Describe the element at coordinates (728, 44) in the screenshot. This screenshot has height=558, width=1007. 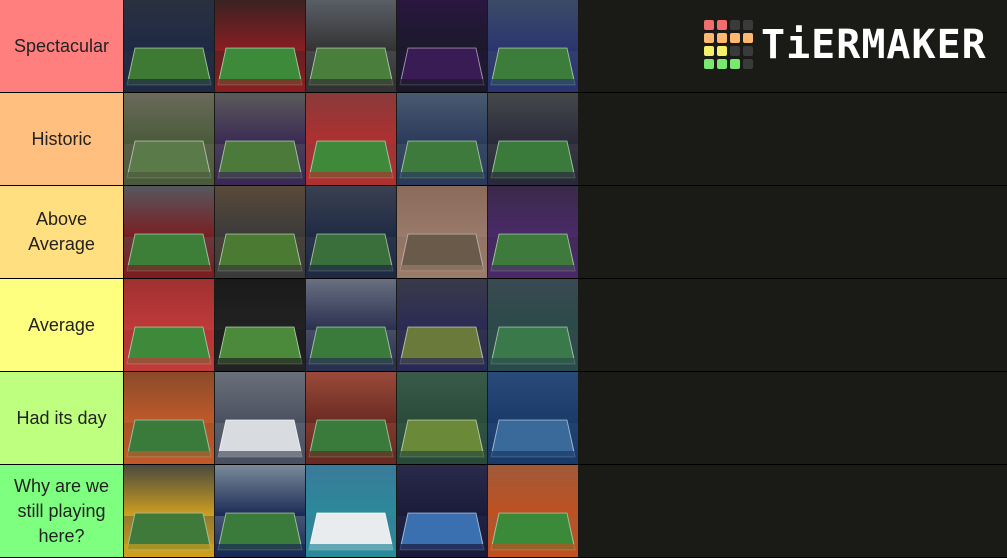
I see `tiermaker-logo-grid-icon` at that location.